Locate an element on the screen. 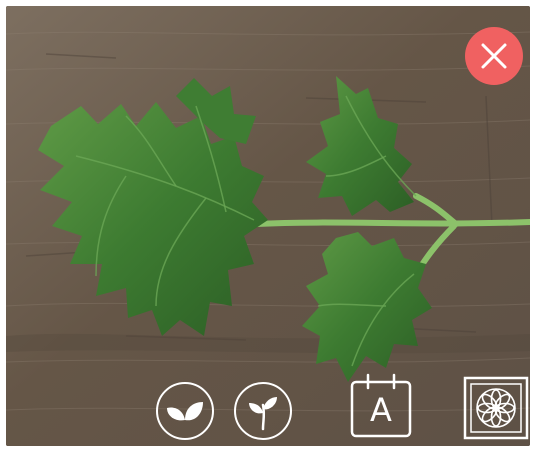 The height and width of the screenshot is (452, 537). pattern-button is located at coordinates (496, 408).